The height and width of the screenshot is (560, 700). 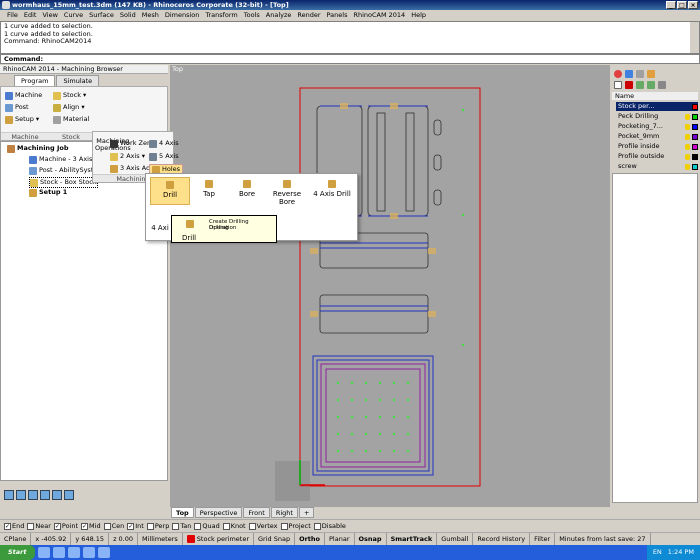 What do you see at coordinates (651, 85) in the screenshot?
I see `move-down-icon` at bounding box center [651, 85].